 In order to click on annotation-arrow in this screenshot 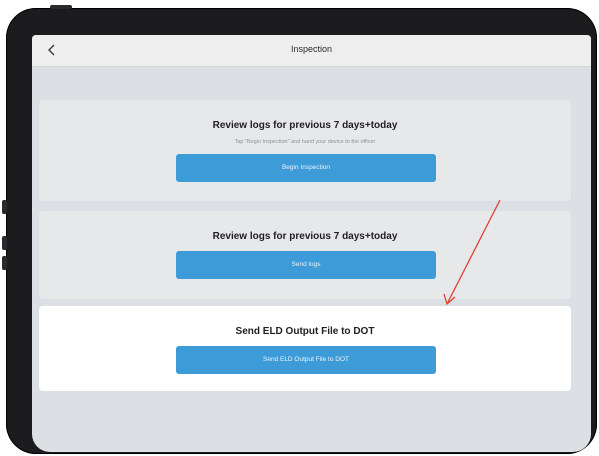, I will do `click(472, 252)`.